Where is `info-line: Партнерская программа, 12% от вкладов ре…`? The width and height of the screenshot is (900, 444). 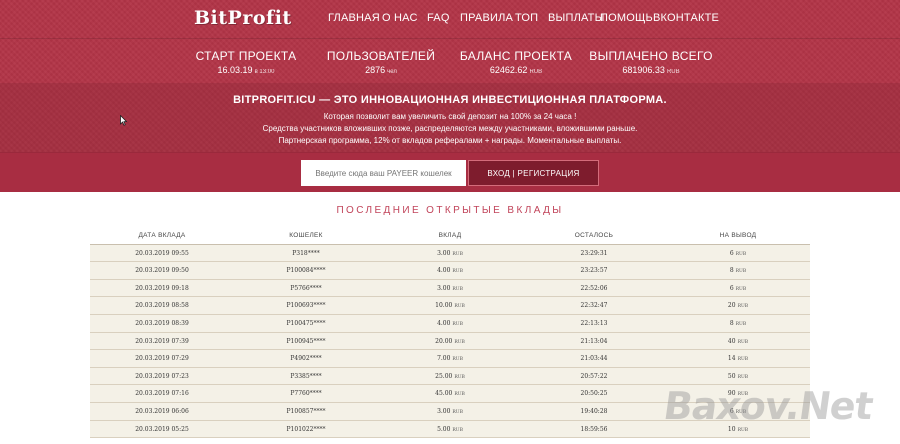
info-line: Партнерская программа, 12% от вкладов ре… is located at coordinates (450, 140).